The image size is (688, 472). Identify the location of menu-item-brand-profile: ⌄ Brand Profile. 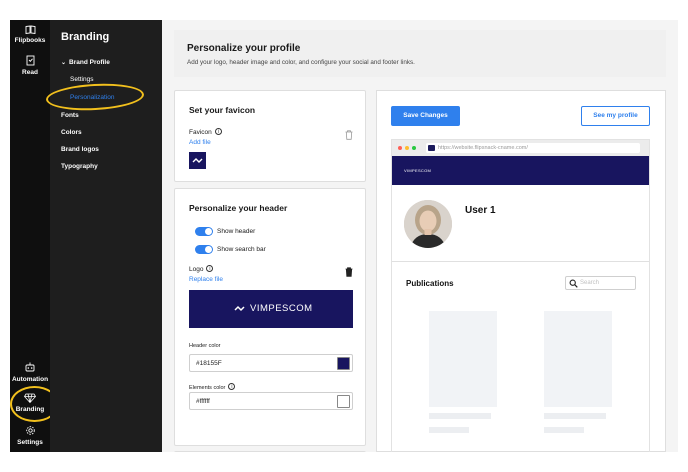
(85, 62).